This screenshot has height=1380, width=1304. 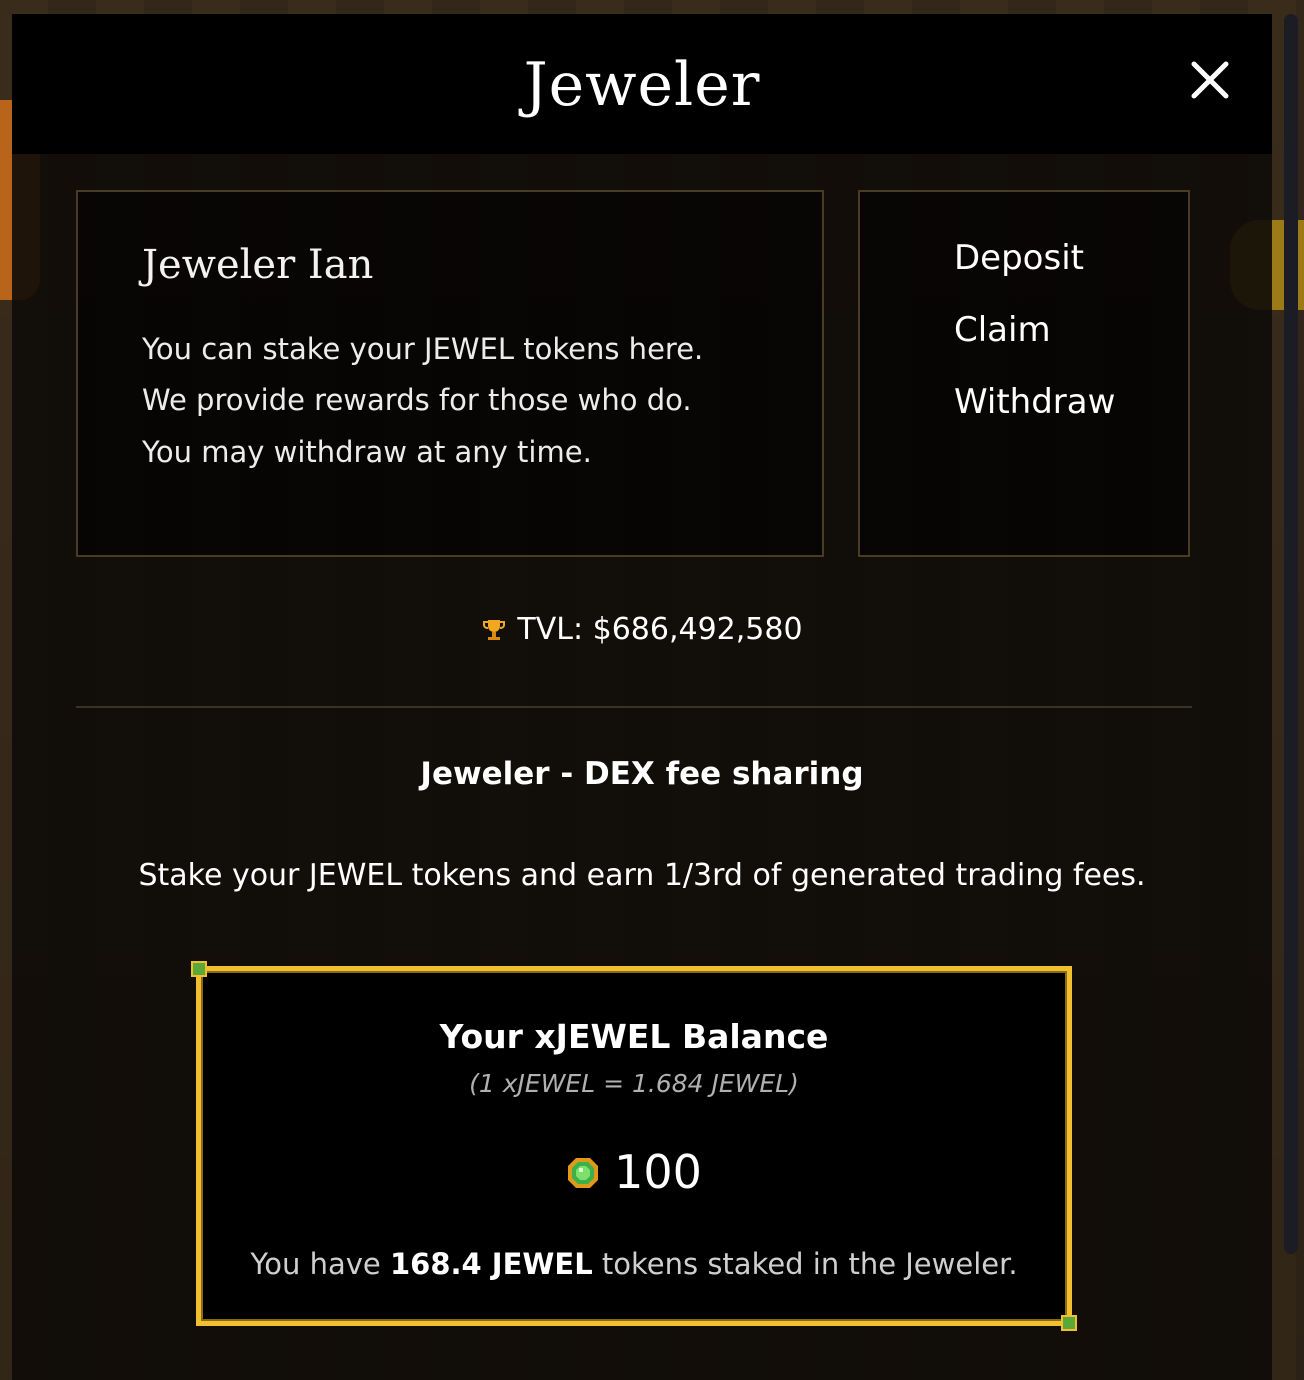 What do you see at coordinates (1024, 373) in the screenshot?
I see `actions-panel: Deposit Claim Withdraw` at bounding box center [1024, 373].